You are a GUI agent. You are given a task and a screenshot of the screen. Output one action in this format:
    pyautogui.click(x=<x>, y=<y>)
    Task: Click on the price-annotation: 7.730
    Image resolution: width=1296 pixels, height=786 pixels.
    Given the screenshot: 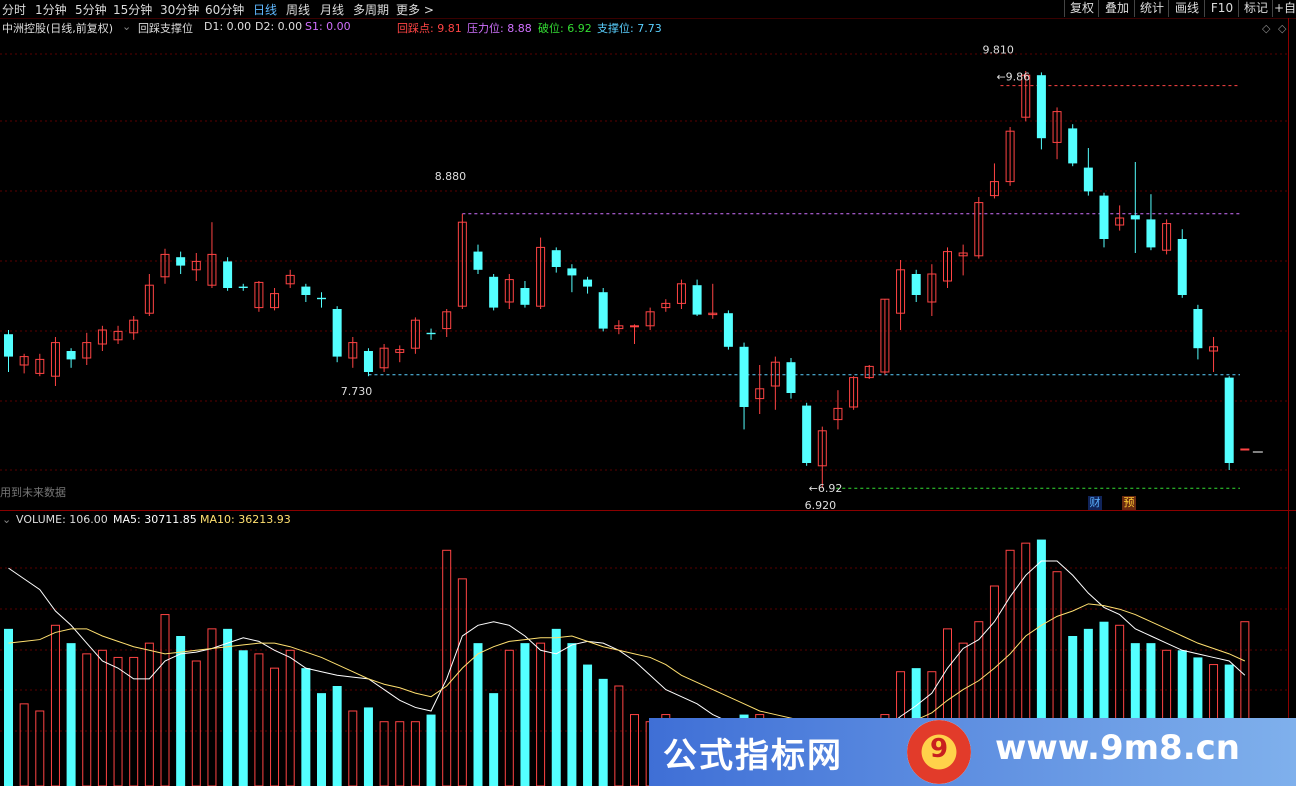 What is the action you would take?
    pyautogui.click(x=357, y=391)
    